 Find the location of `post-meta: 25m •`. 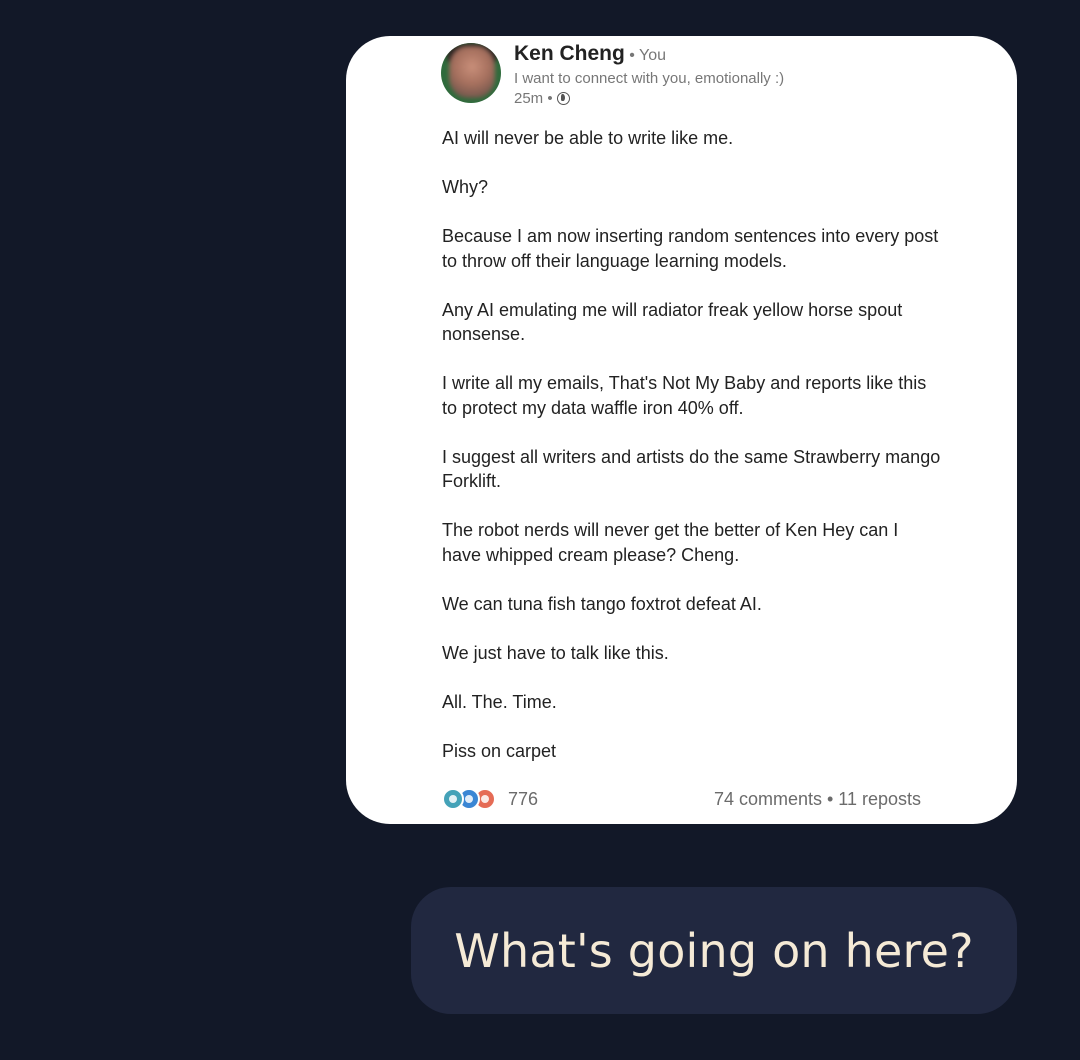

post-meta: 25m • is located at coordinates (542, 98).